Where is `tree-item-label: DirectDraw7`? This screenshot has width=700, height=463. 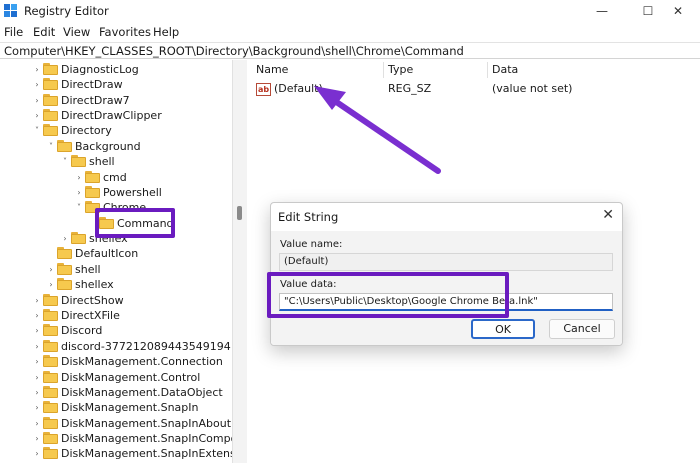
tree-item-label: DirectDraw7 is located at coordinates (95, 100).